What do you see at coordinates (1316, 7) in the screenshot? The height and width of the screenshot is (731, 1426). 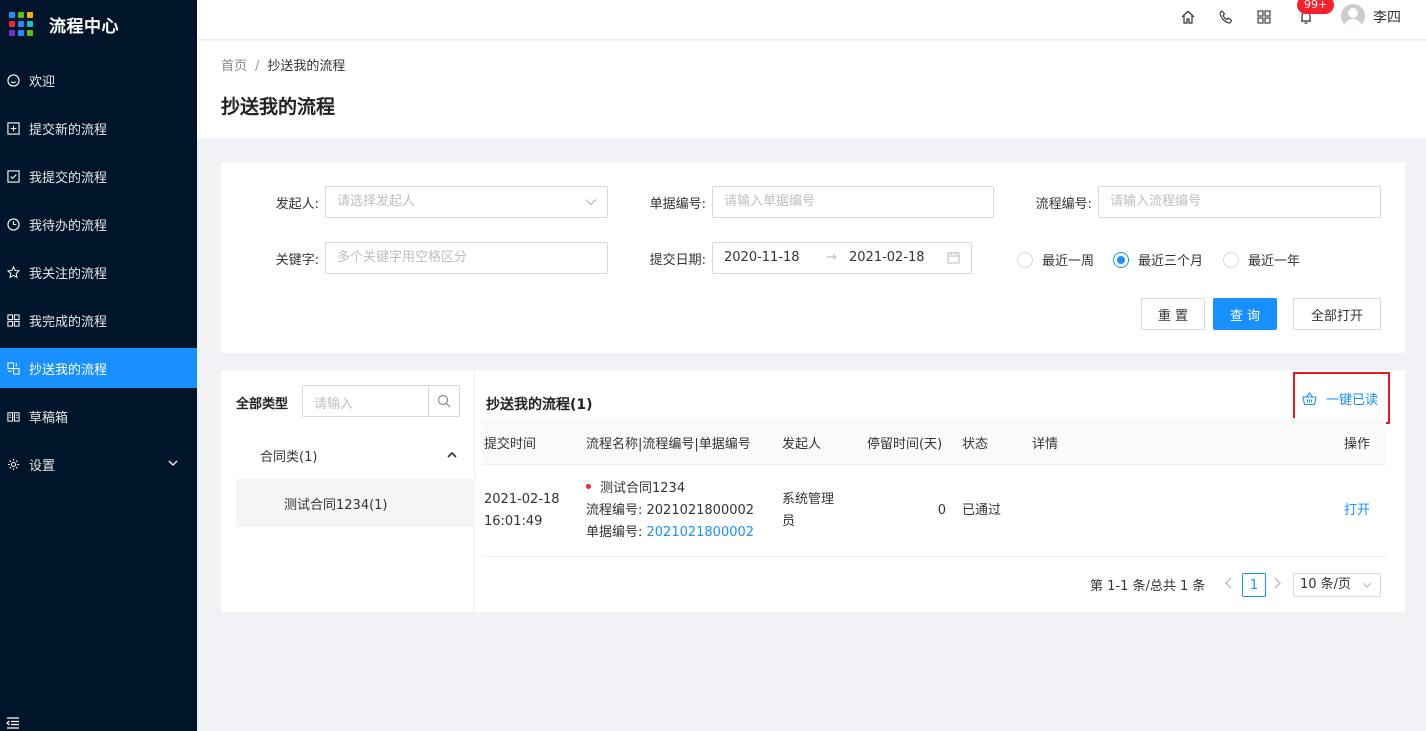 I see `notification-badge: 99+` at bounding box center [1316, 7].